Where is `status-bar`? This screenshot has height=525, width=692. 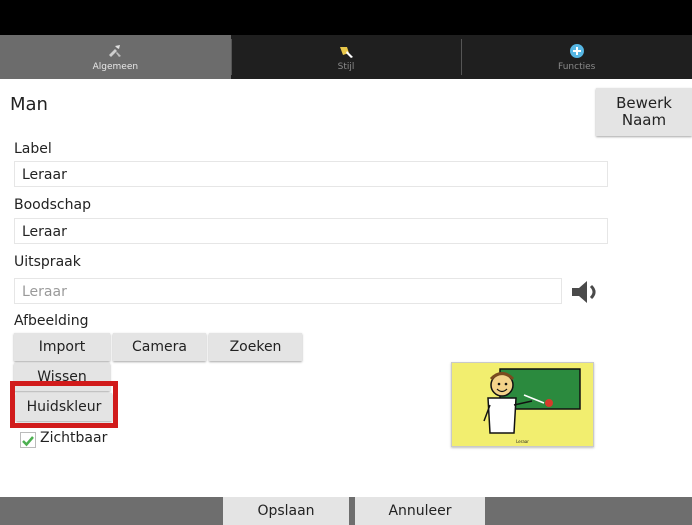
status-bar is located at coordinates (346, 17).